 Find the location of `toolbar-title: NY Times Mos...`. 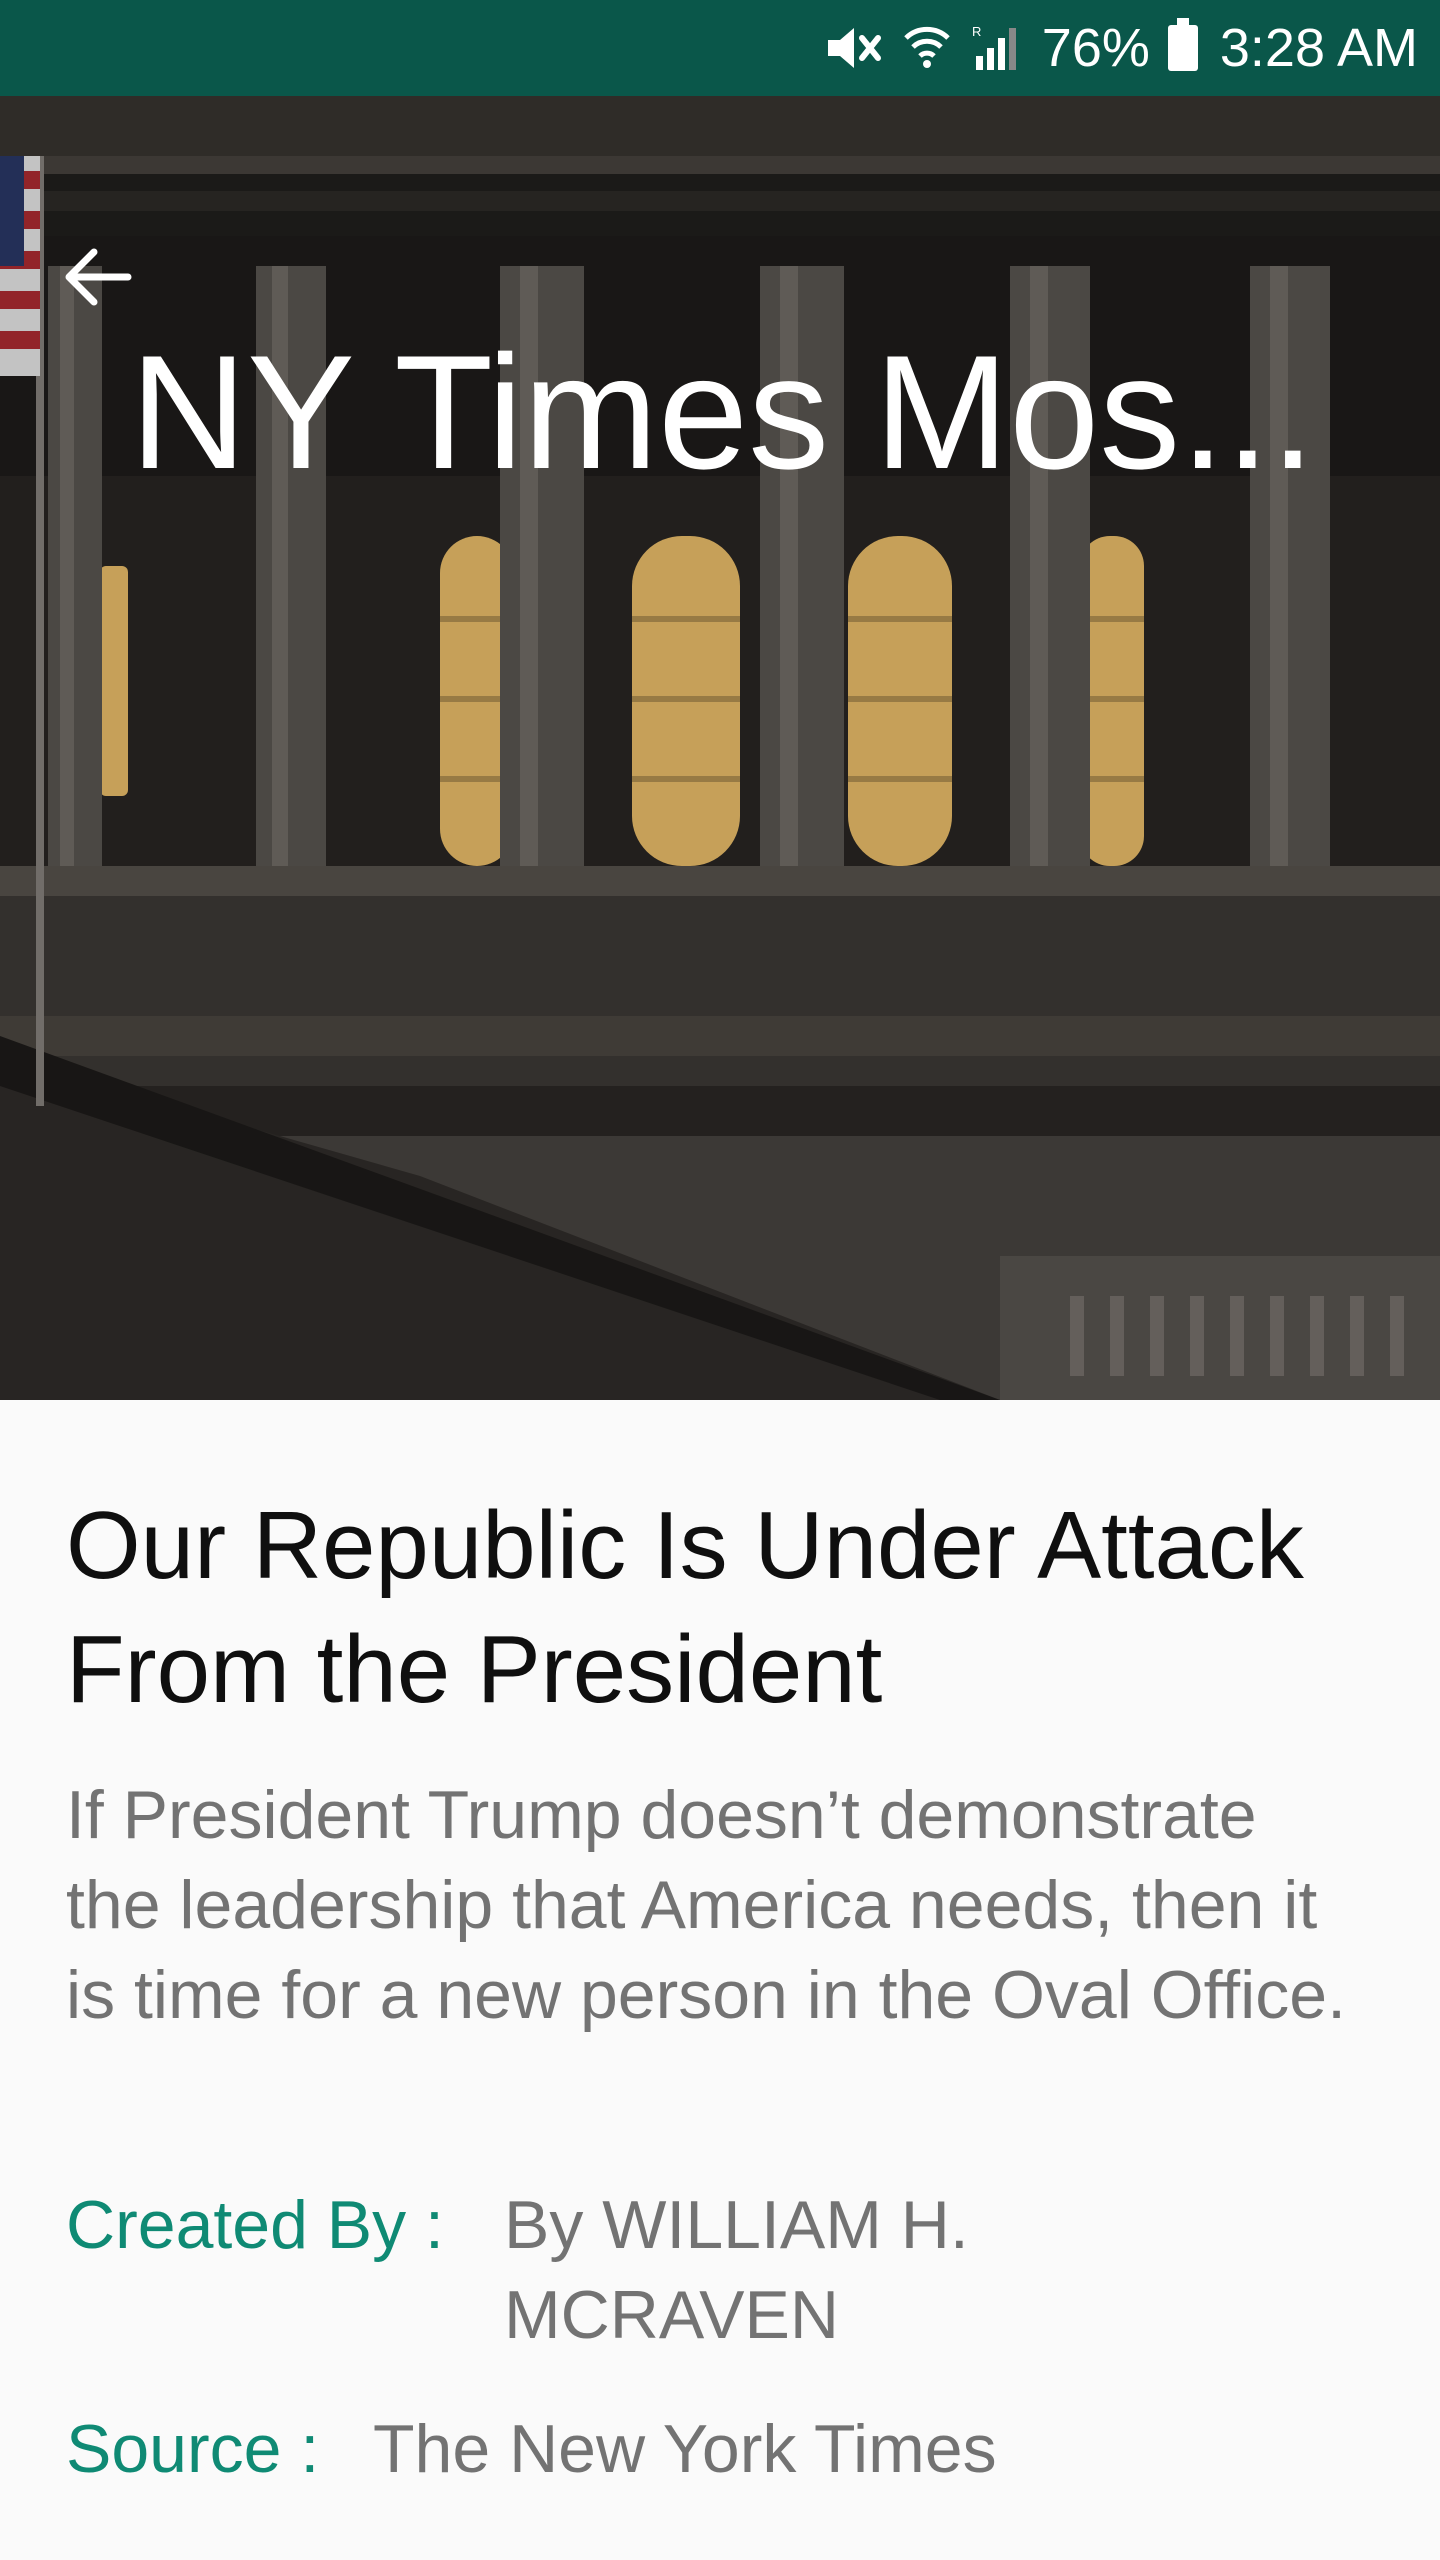

toolbar-title: NY Times Mos... is located at coordinates (723, 412).